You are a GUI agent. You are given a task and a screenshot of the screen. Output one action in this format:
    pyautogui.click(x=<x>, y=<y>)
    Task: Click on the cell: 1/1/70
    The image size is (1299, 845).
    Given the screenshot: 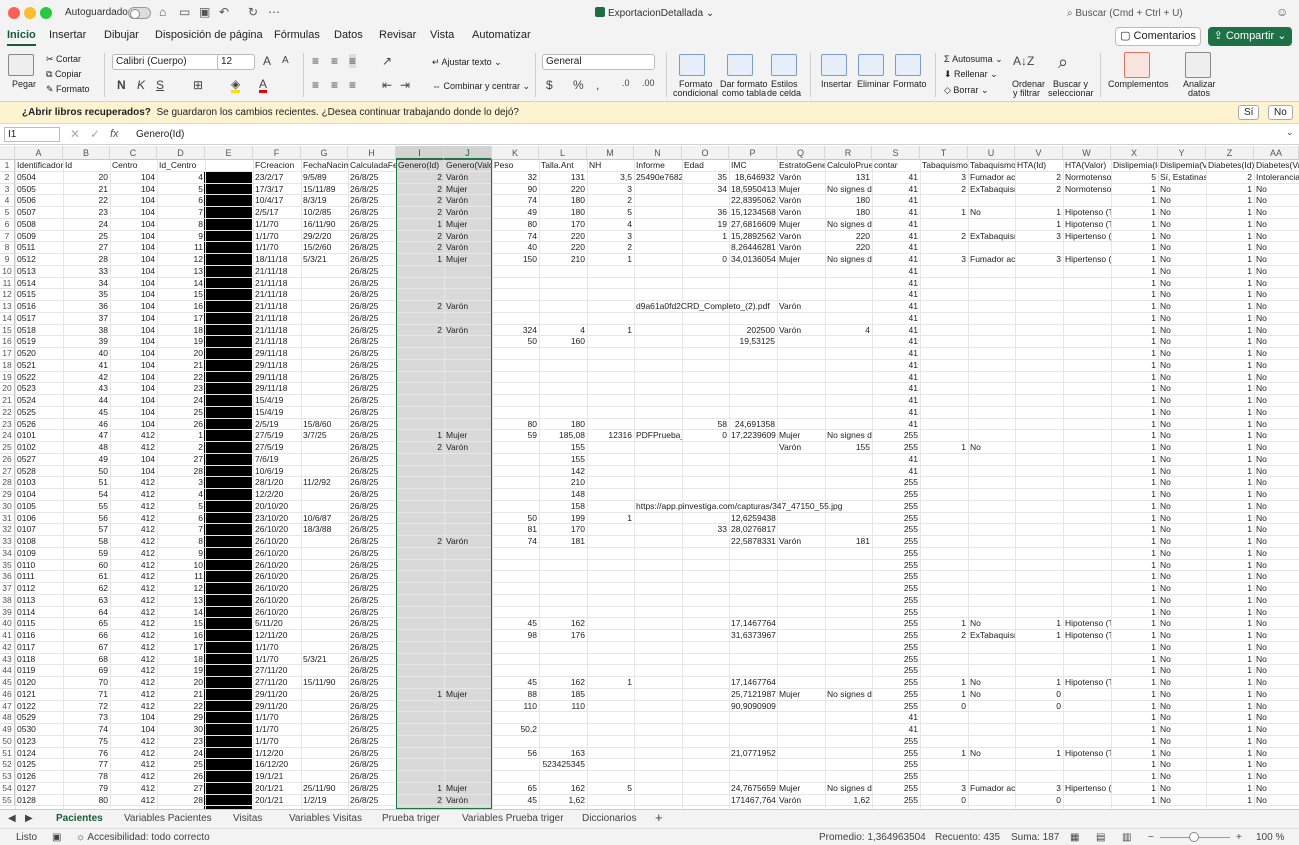 What is the action you would take?
    pyautogui.click(x=277, y=225)
    